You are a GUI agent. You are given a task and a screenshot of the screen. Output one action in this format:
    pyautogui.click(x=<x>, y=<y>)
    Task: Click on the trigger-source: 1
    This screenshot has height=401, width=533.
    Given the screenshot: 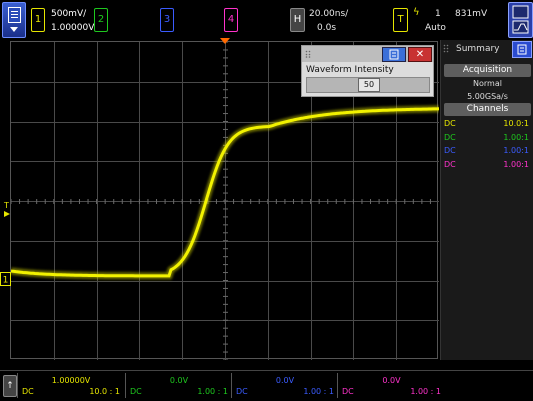 What is the action you would take?
    pyautogui.click(x=438, y=14)
    